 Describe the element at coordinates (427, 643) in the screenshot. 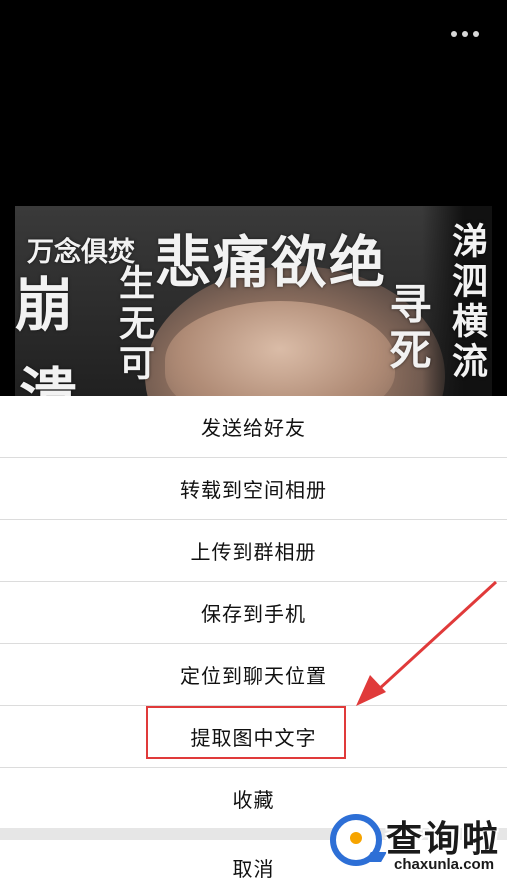

I see `annotation-arrow-icon` at that location.